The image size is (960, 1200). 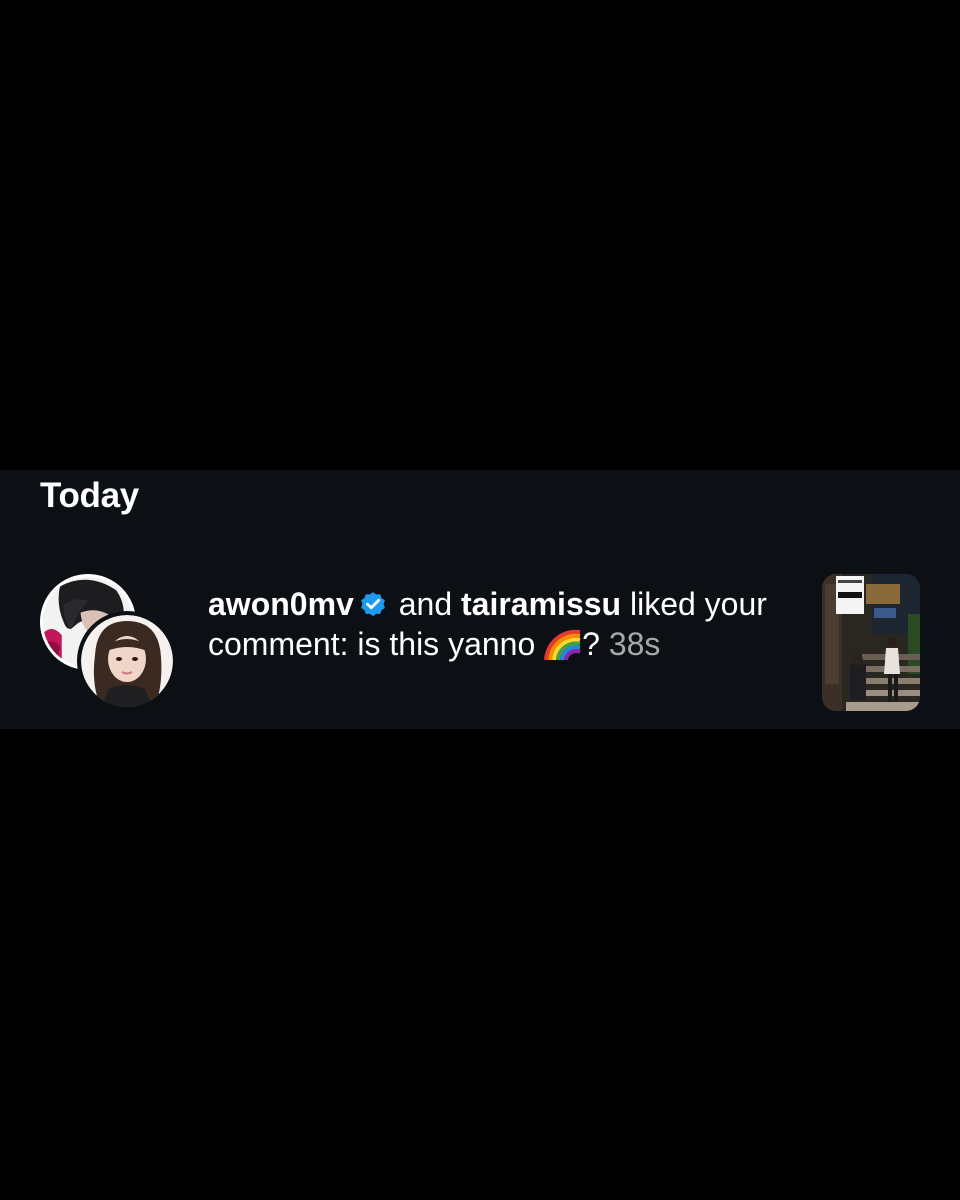 What do you see at coordinates (425, 604) in the screenshot?
I see `connector-text: and` at bounding box center [425, 604].